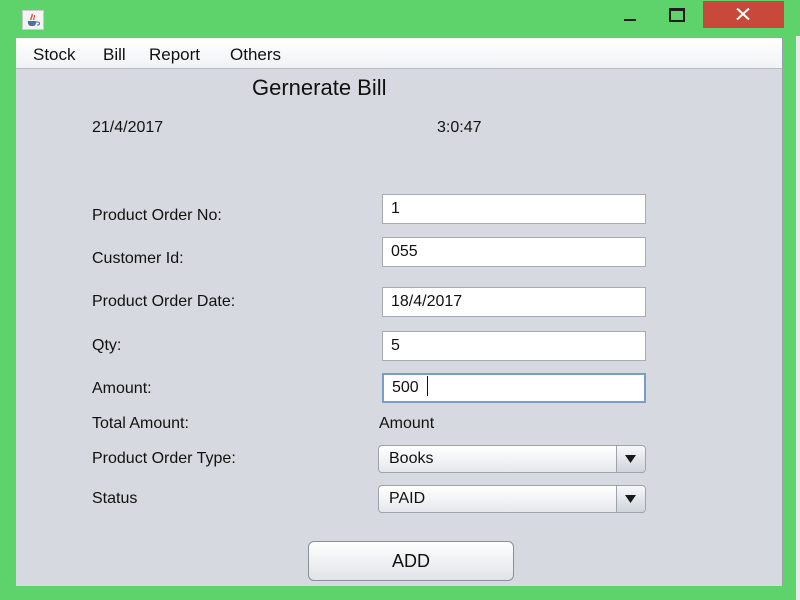 The image size is (800, 600). What do you see at coordinates (319, 87) in the screenshot?
I see `form-title: Gernerate Bill` at bounding box center [319, 87].